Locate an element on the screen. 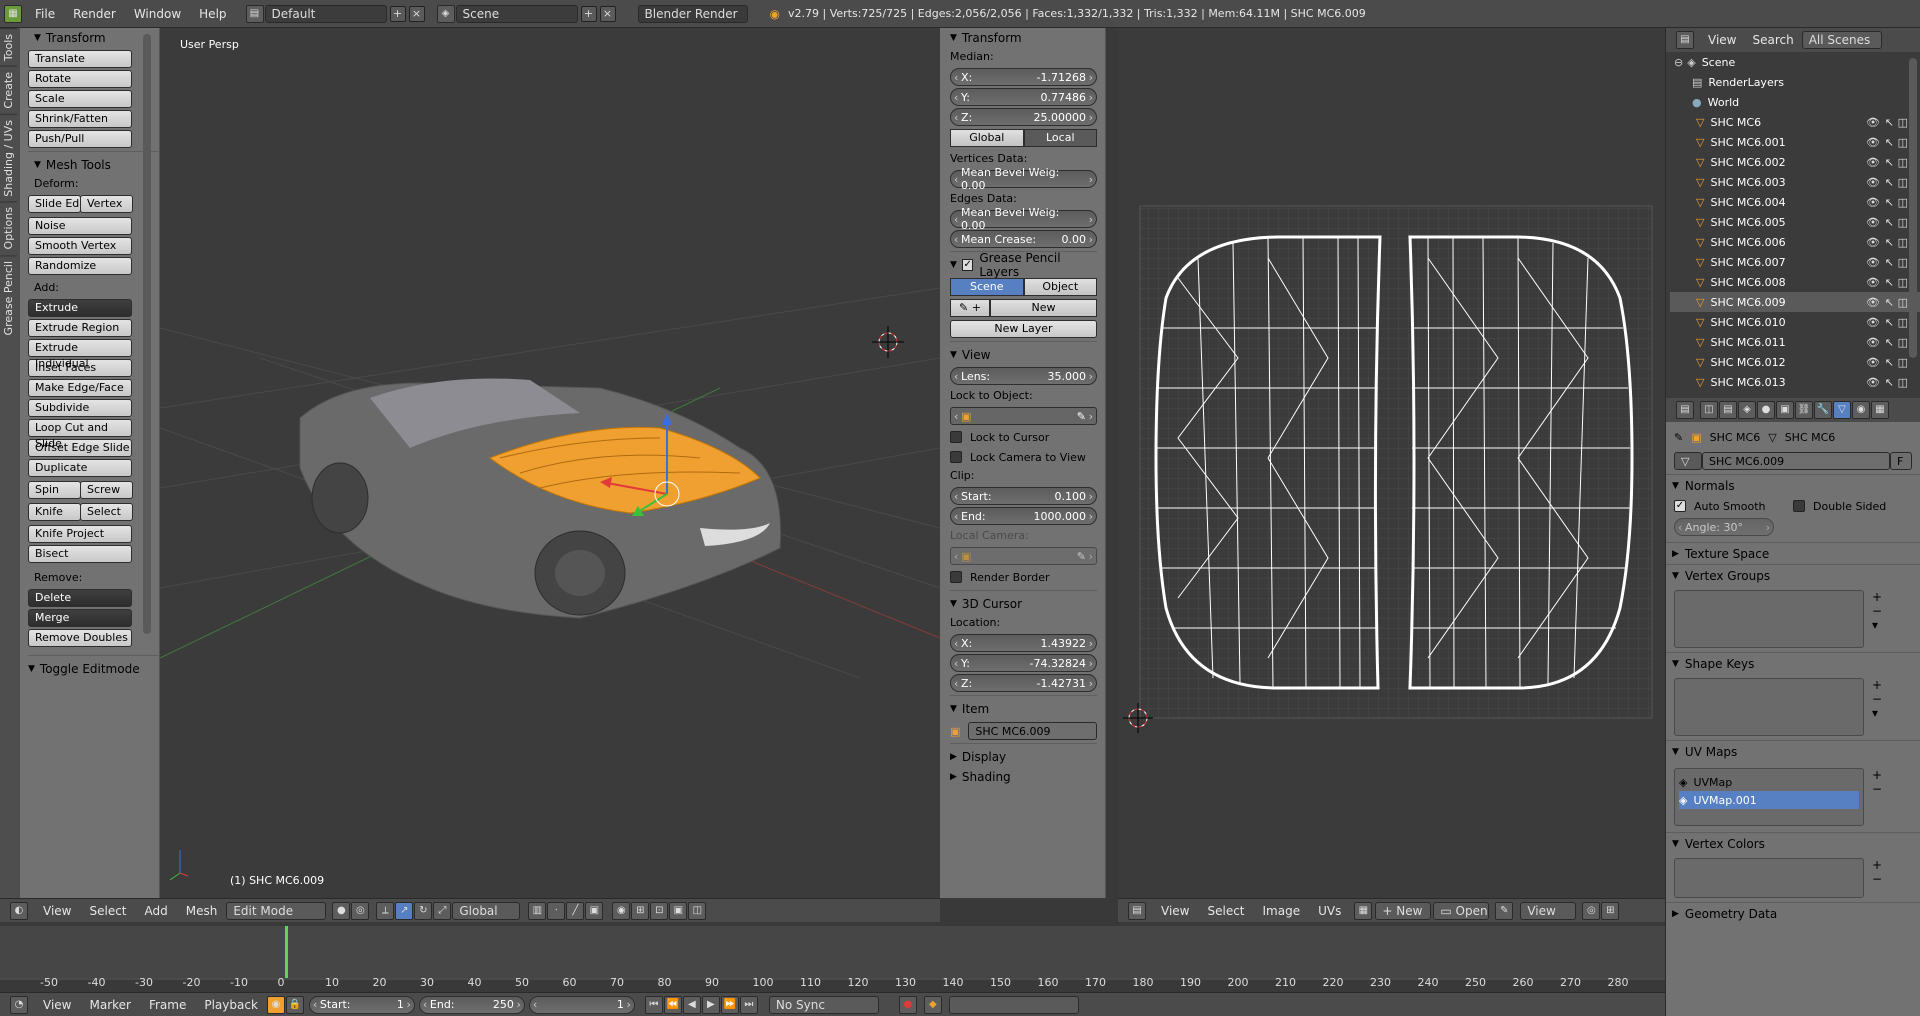 The image size is (1920, 1016). lock-camera-checkbox: Lock Camera to View is located at coordinates (1023, 457).